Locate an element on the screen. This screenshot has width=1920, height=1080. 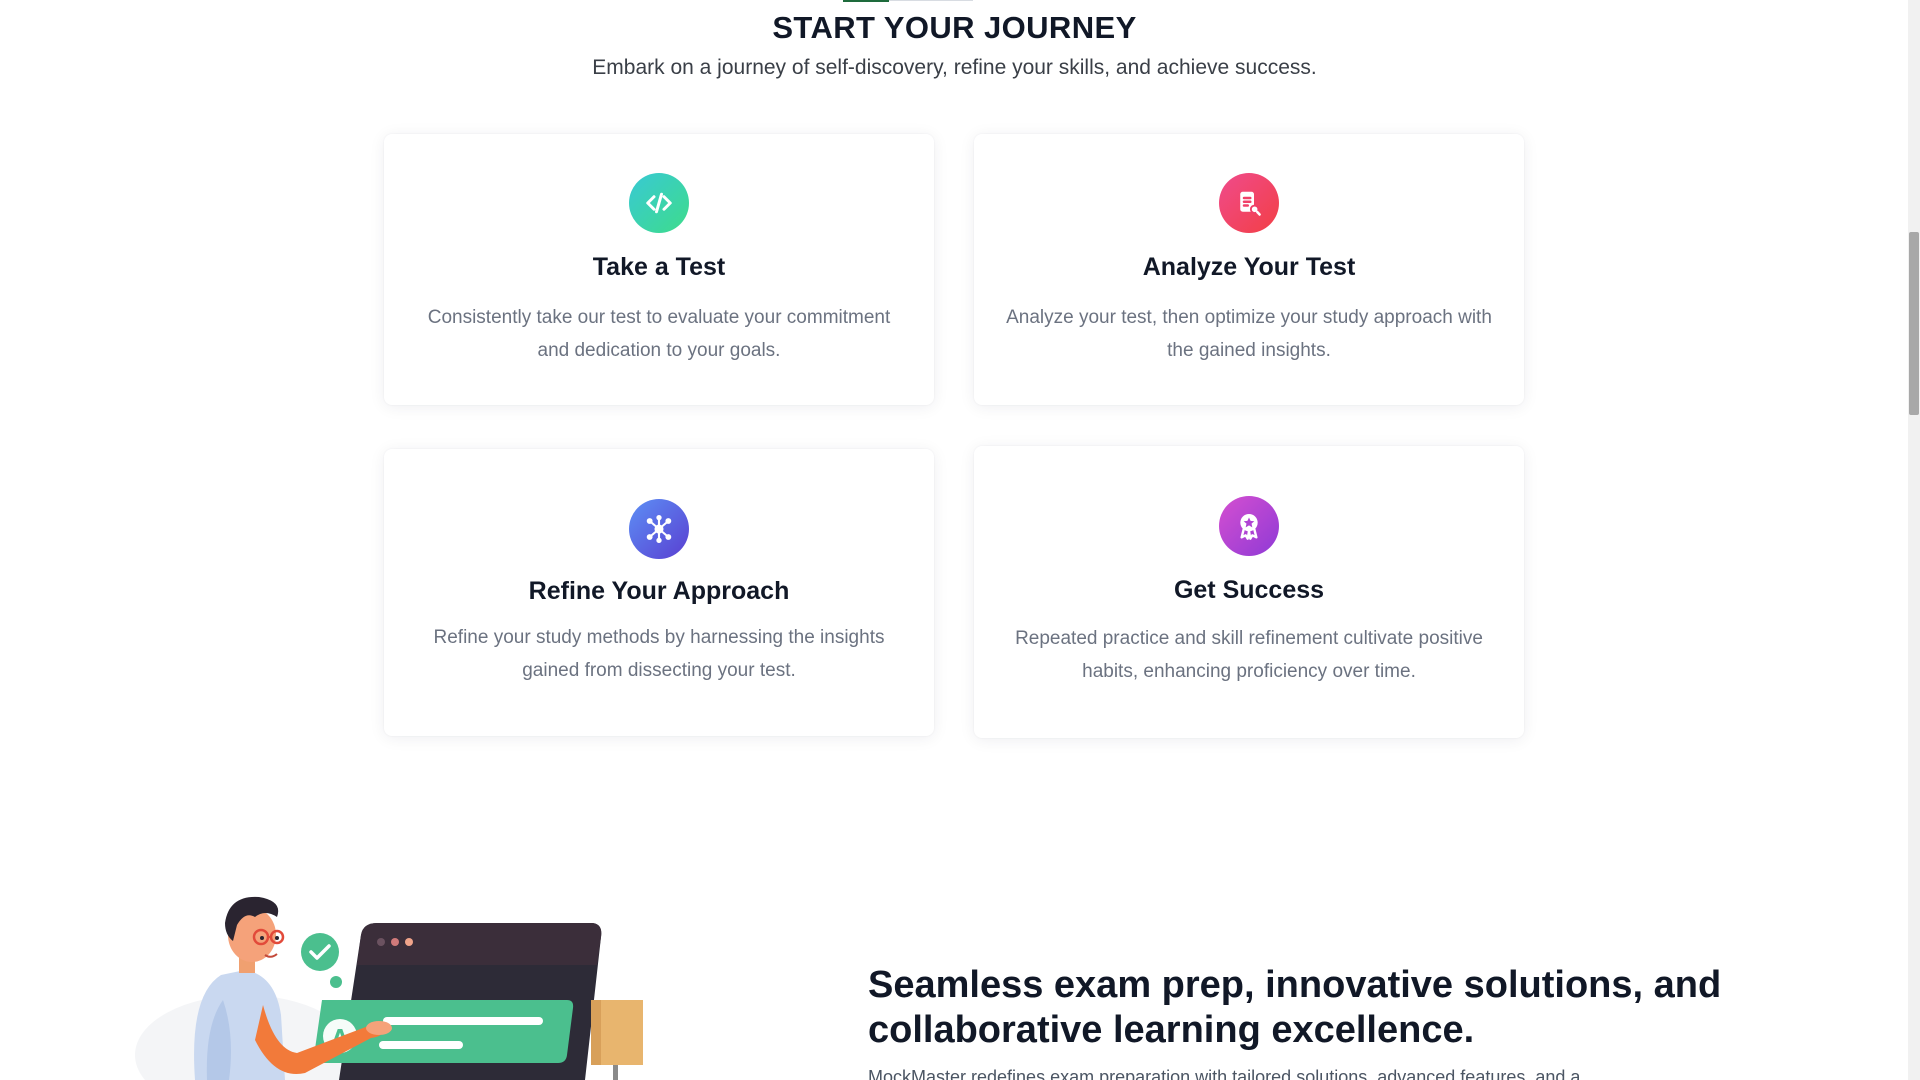
card-title: Get Success is located at coordinates (1249, 590).